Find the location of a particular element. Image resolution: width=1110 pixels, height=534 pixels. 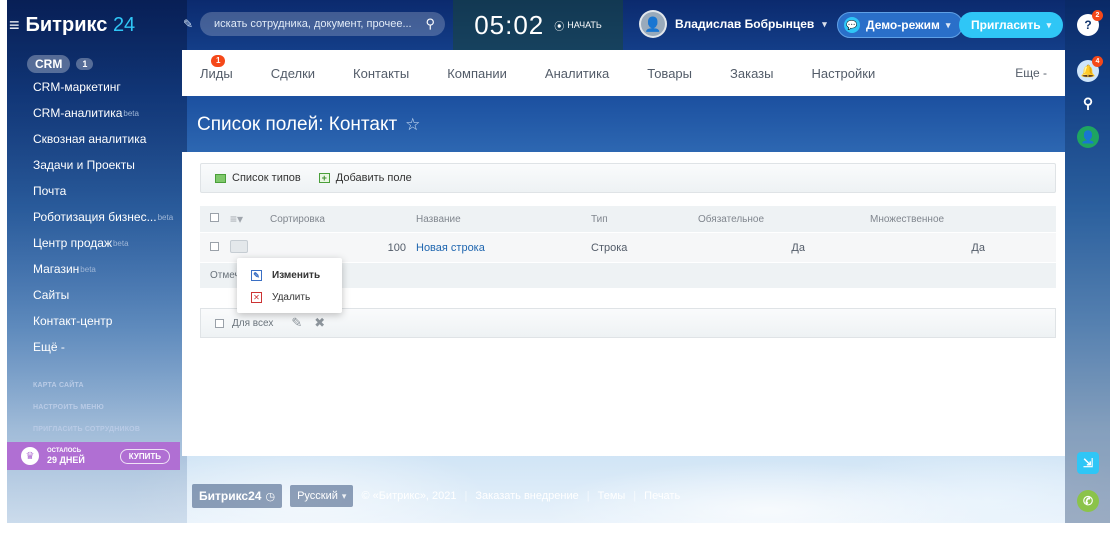

sidebar-item: Центр продаж beta is located at coordinates (94, 243).